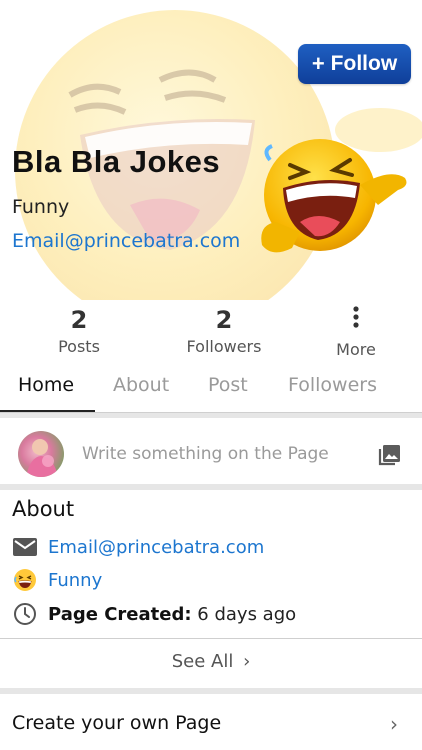 This screenshot has width=422, height=750. What do you see at coordinates (332, 385) in the screenshot?
I see `tab-followers: Followers` at bounding box center [332, 385].